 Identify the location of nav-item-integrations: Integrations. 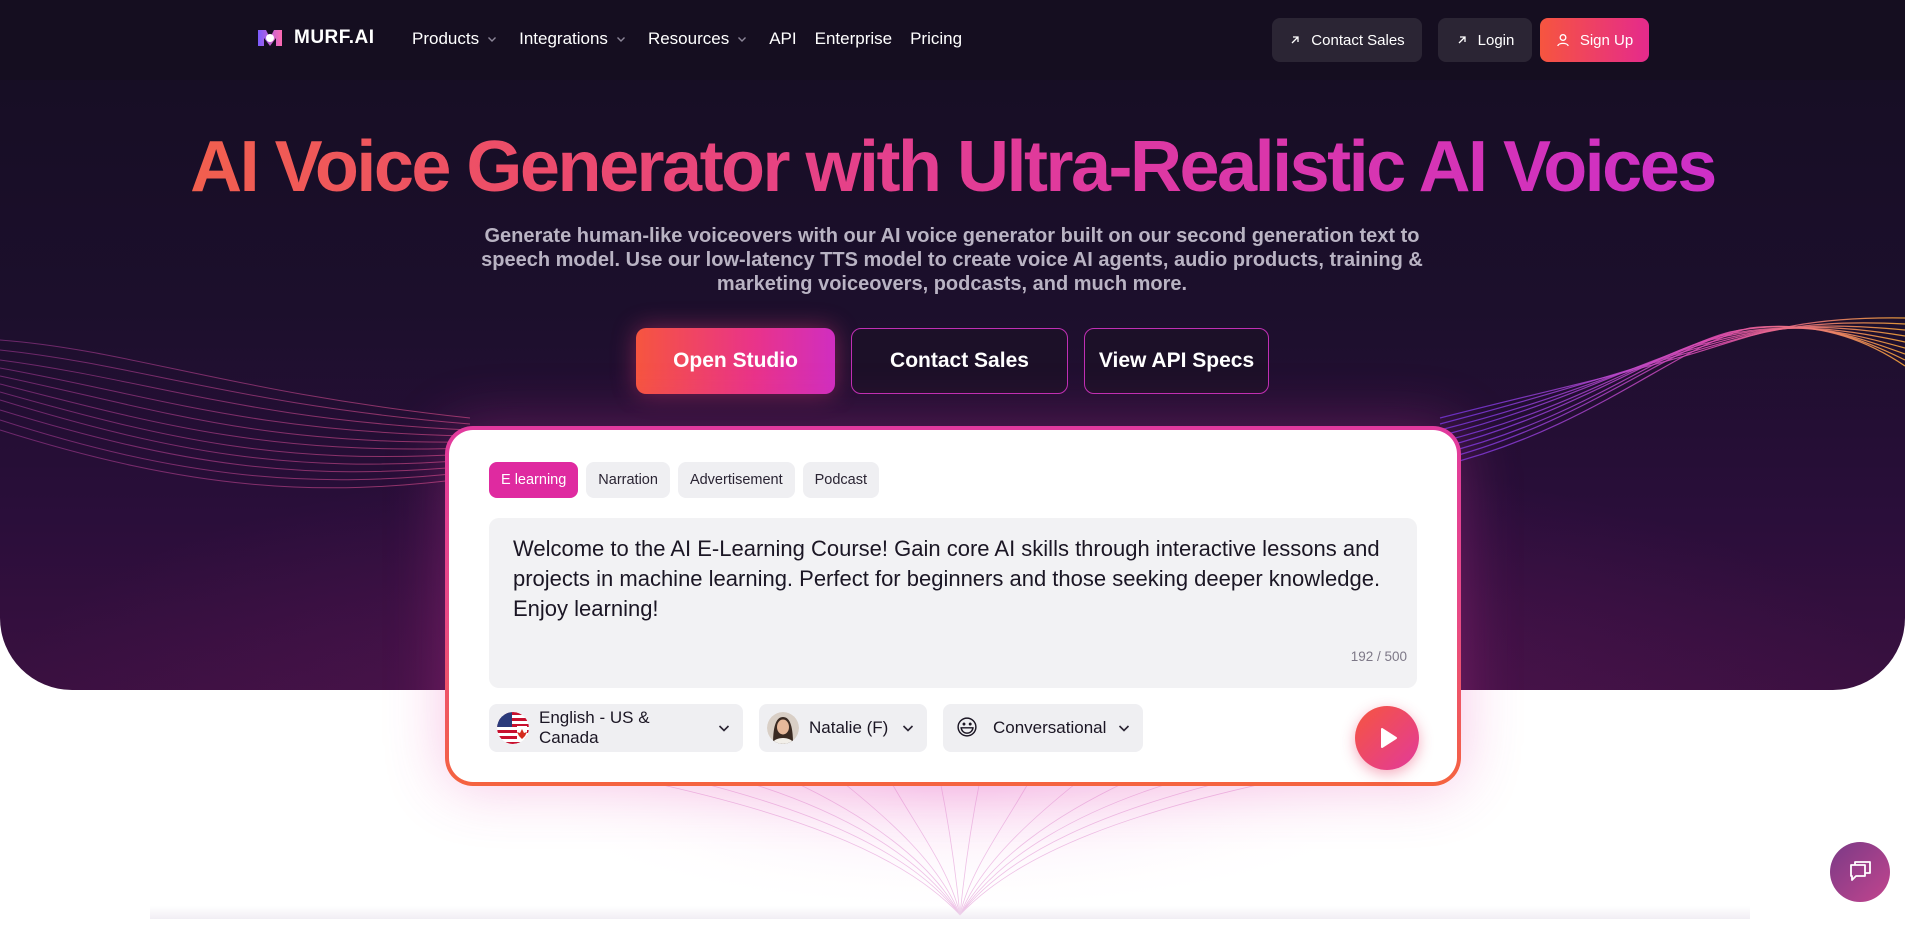
(572, 39).